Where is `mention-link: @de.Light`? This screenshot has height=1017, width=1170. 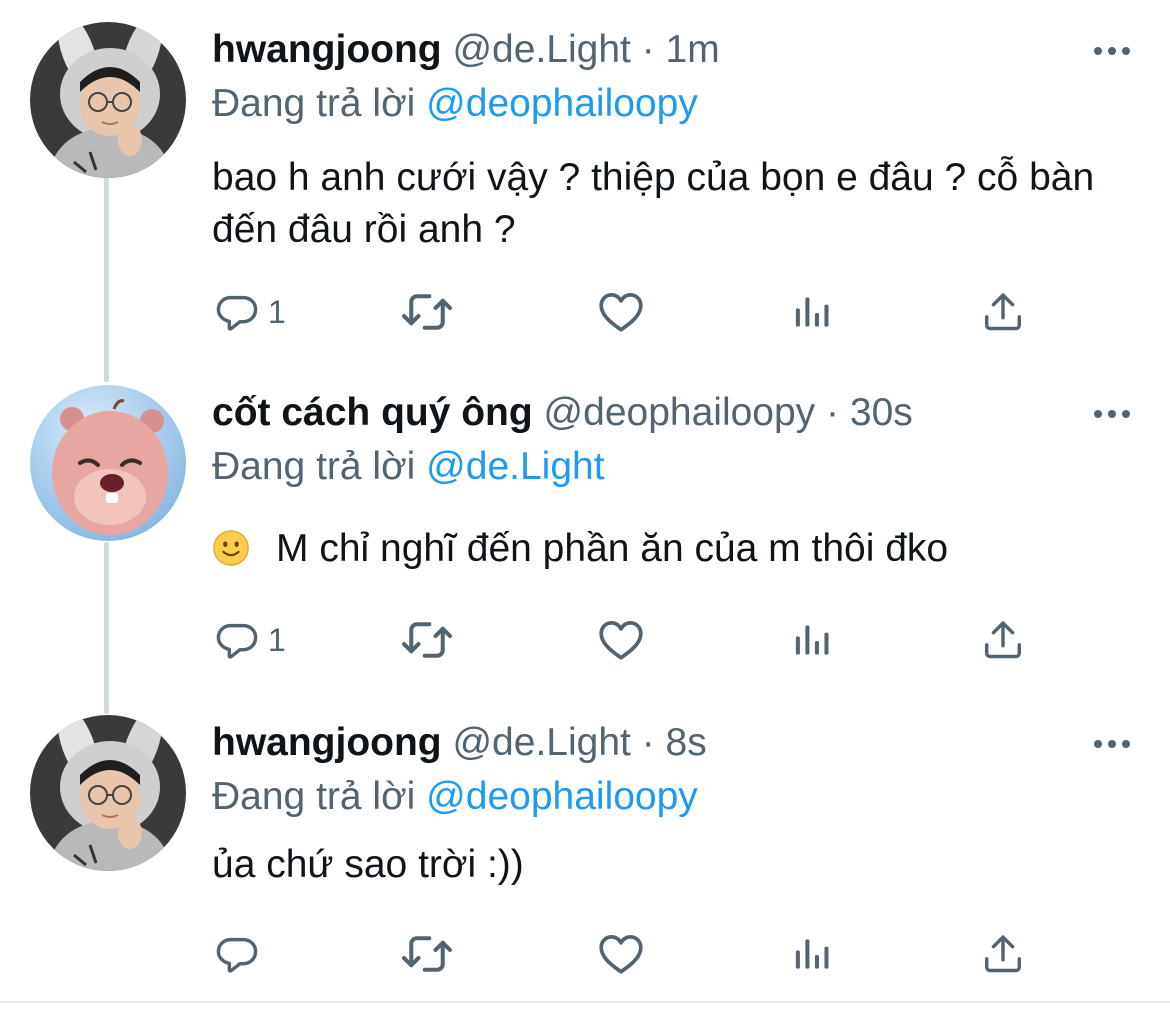
mention-link: @de.Light is located at coordinates (515, 466).